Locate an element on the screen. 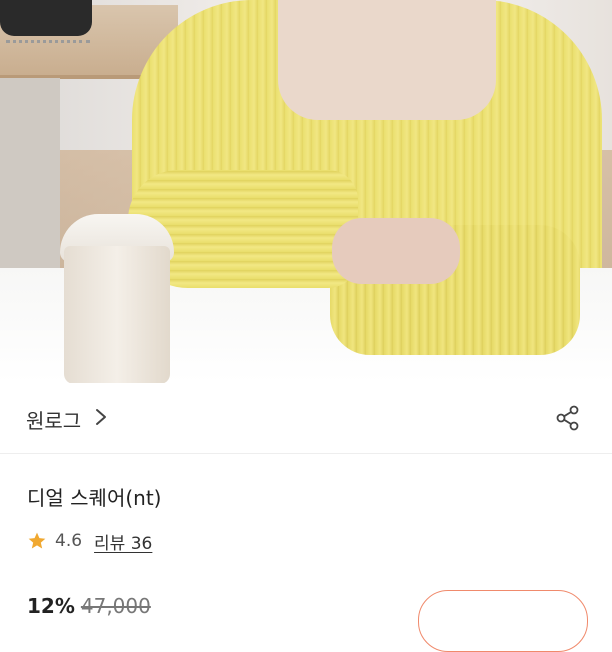 This screenshot has width=612, height=652. photo-cup is located at coordinates (117, 314).